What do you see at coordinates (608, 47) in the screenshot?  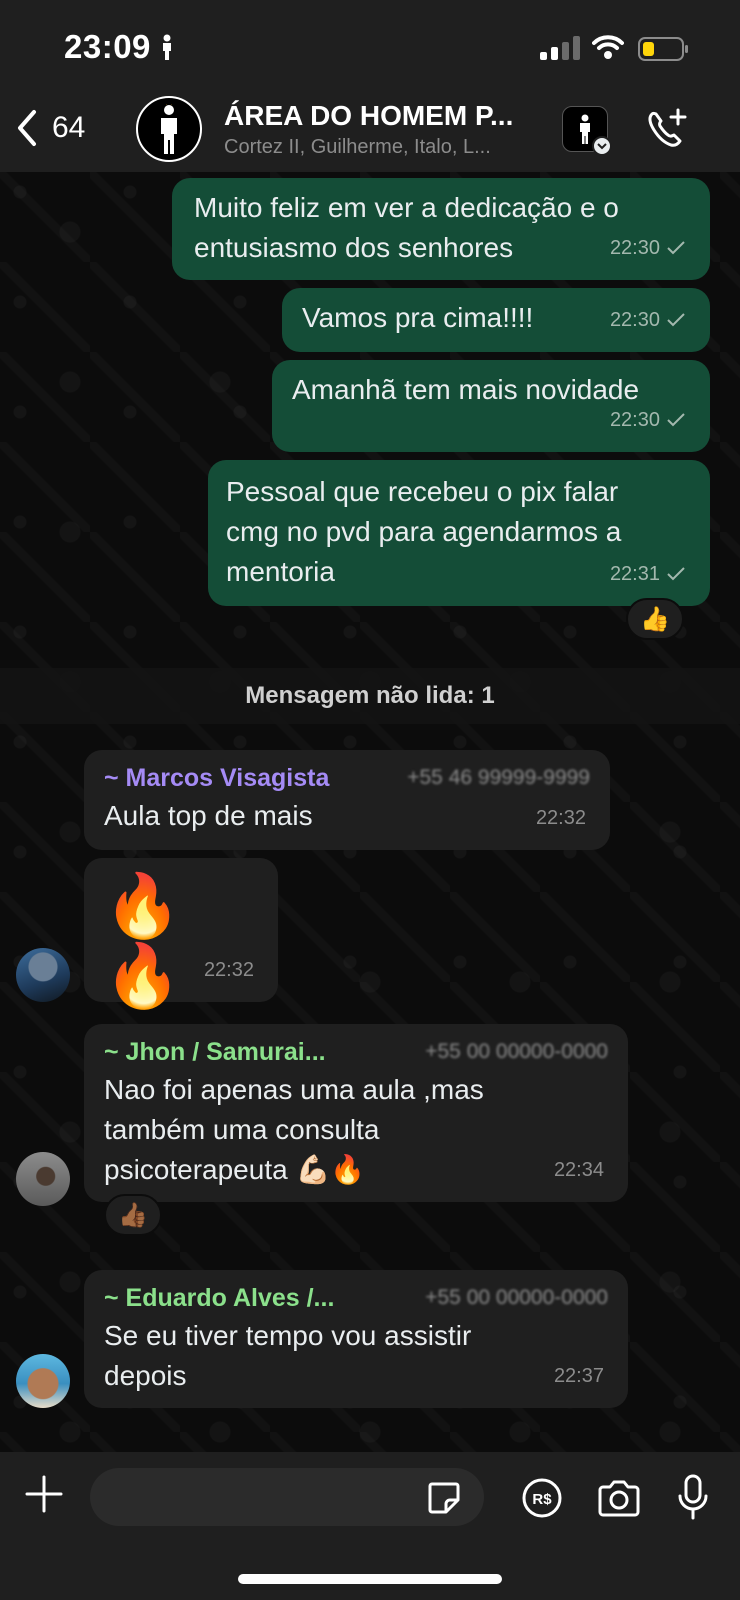 I see `wifi-icon` at bounding box center [608, 47].